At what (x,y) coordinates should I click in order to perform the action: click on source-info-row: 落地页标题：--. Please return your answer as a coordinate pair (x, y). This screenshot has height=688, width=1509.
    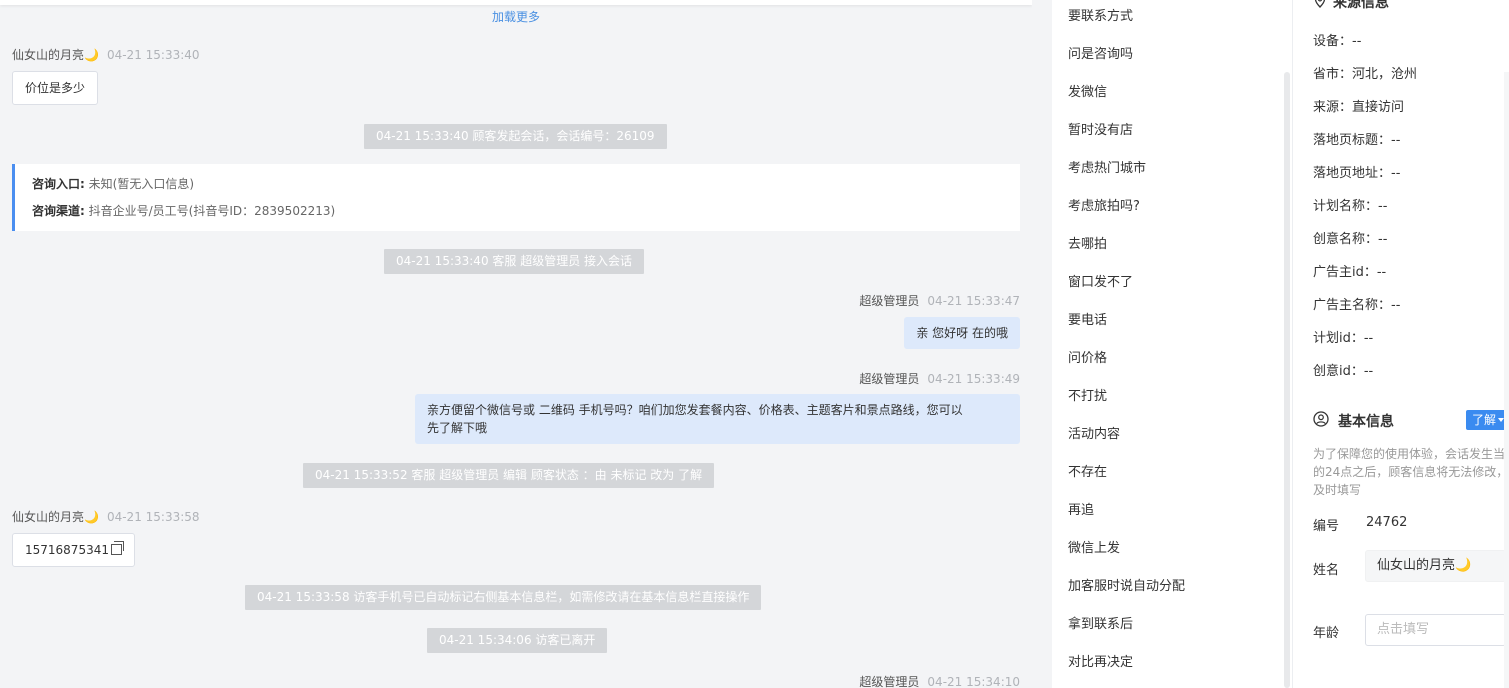
    Looking at the image, I should click on (1357, 140).